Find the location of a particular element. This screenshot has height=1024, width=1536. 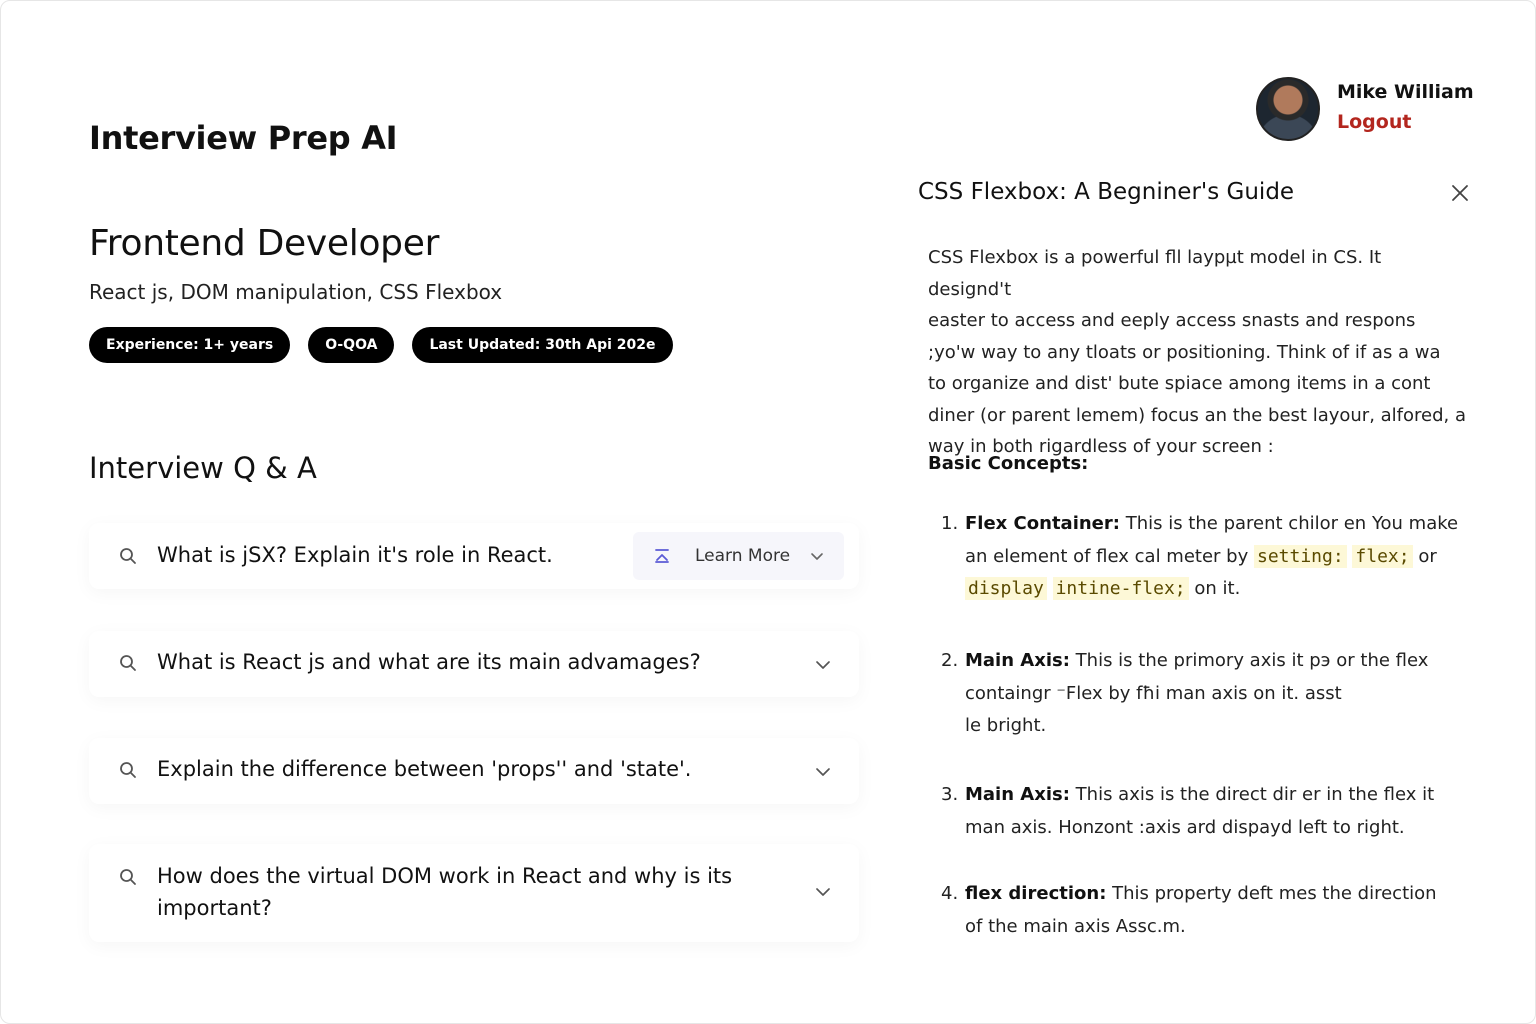

concept-text: an element of flex cal meter by is located at coordinates (1107, 556).